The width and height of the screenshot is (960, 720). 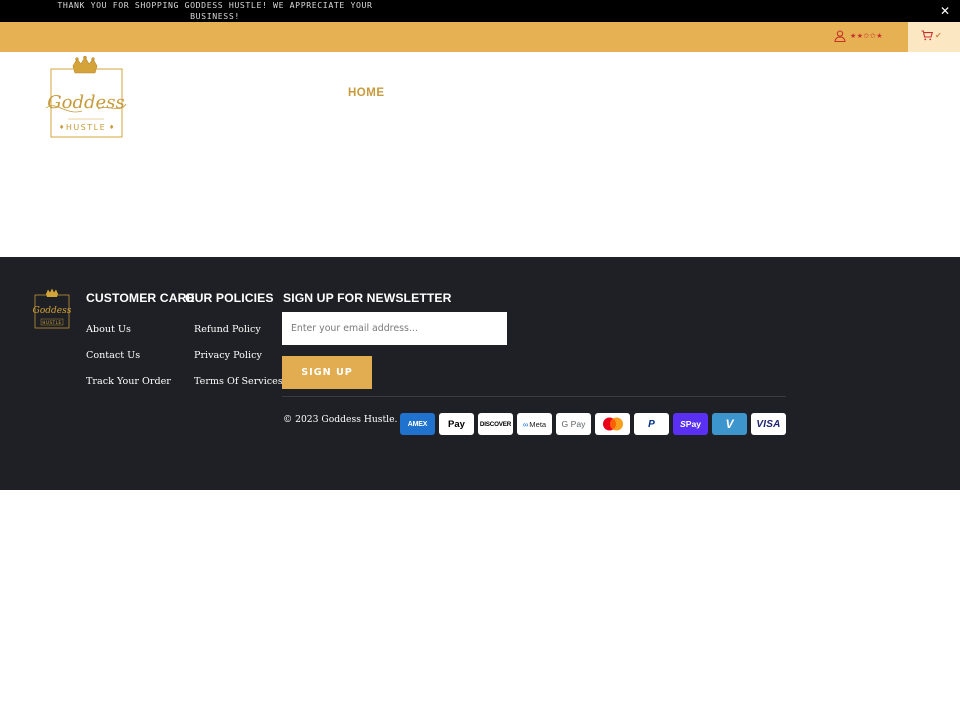 What do you see at coordinates (534, 396) in the screenshot?
I see `footer-divider` at bounding box center [534, 396].